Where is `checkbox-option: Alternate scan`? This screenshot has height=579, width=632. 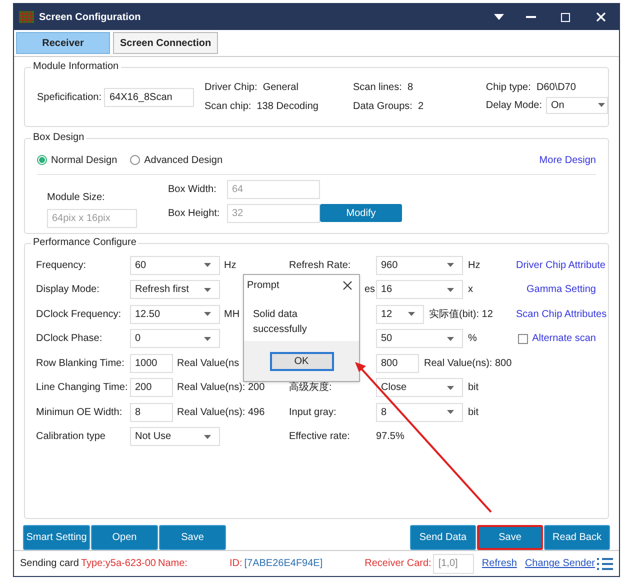
checkbox-option: Alternate scan is located at coordinates (557, 338).